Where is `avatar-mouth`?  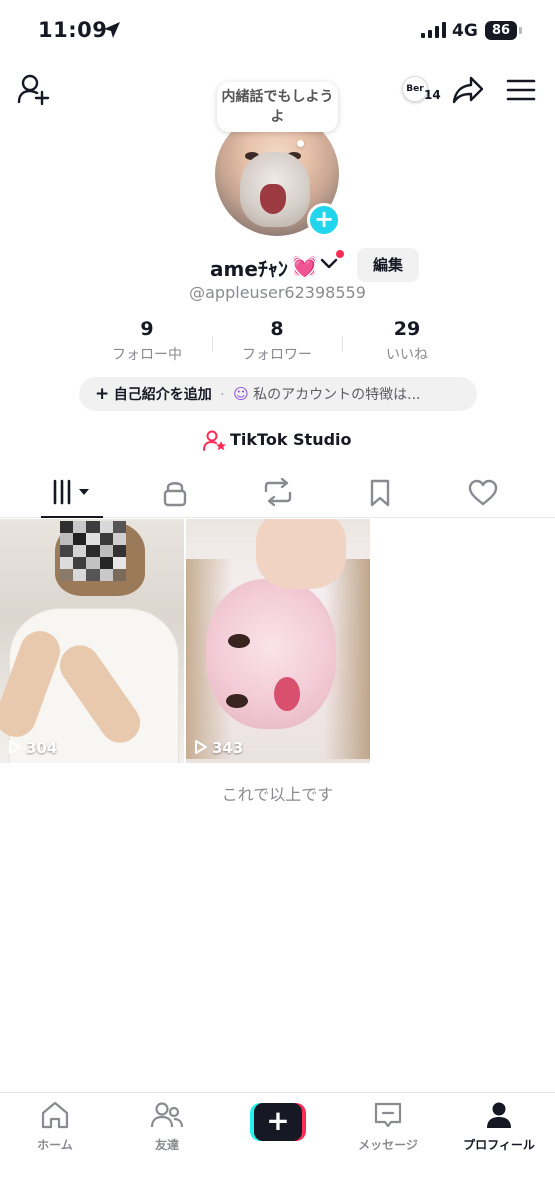 avatar-mouth is located at coordinates (273, 199).